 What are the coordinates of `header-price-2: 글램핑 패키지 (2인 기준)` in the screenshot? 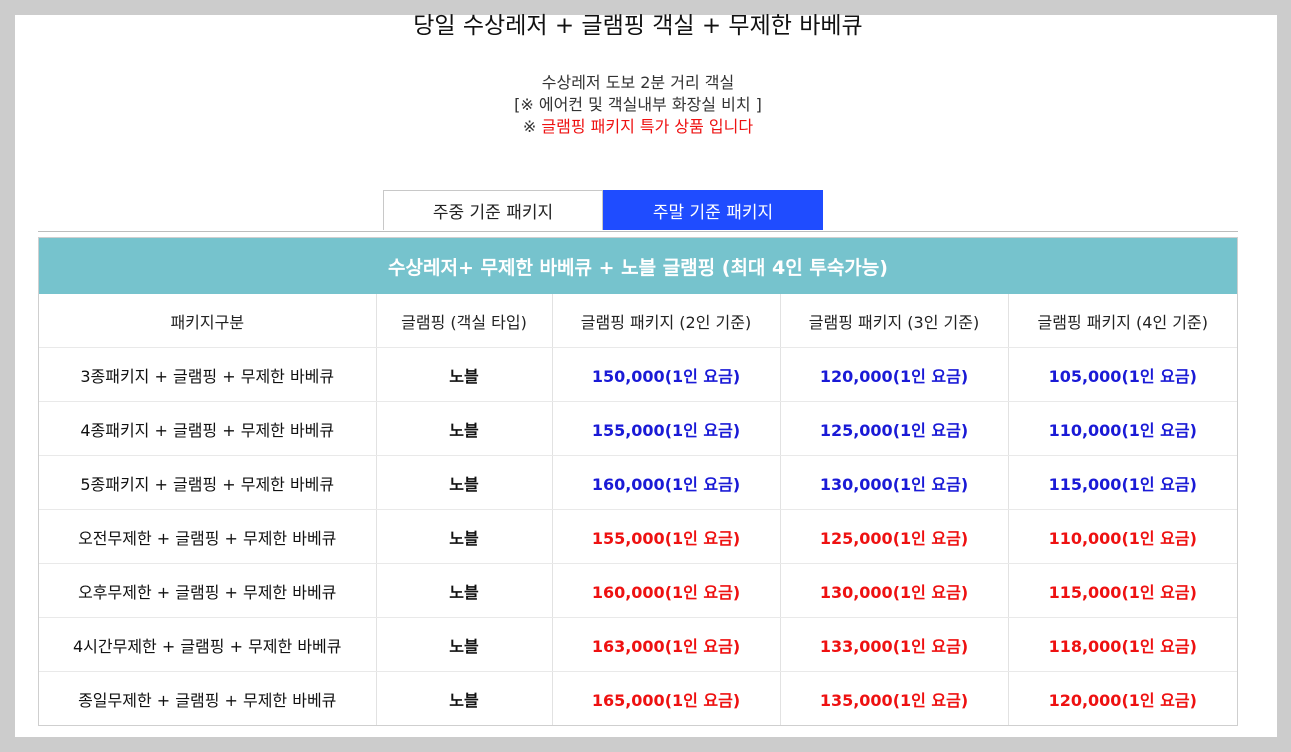 It's located at (666, 321).